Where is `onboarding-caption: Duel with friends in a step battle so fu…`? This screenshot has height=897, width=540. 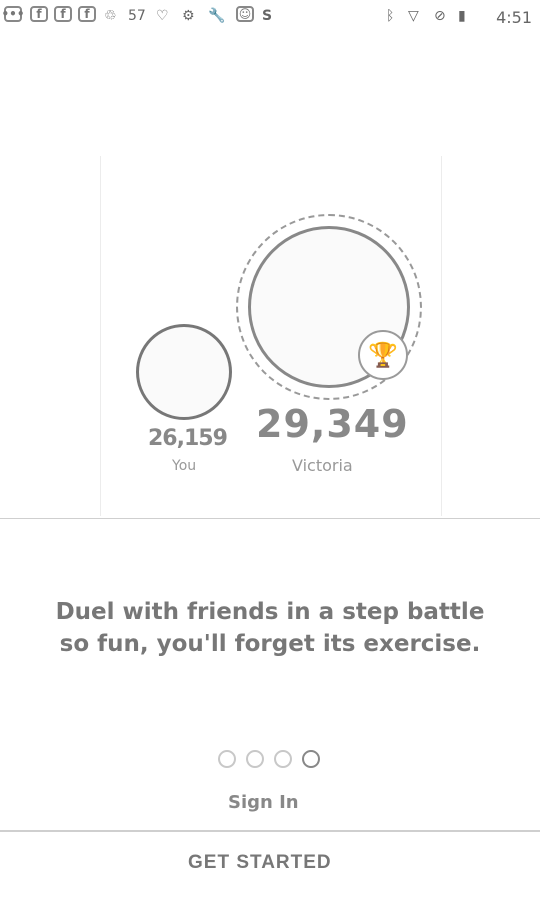
onboarding-caption: Duel with friends in a step battle so fu… is located at coordinates (270, 628).